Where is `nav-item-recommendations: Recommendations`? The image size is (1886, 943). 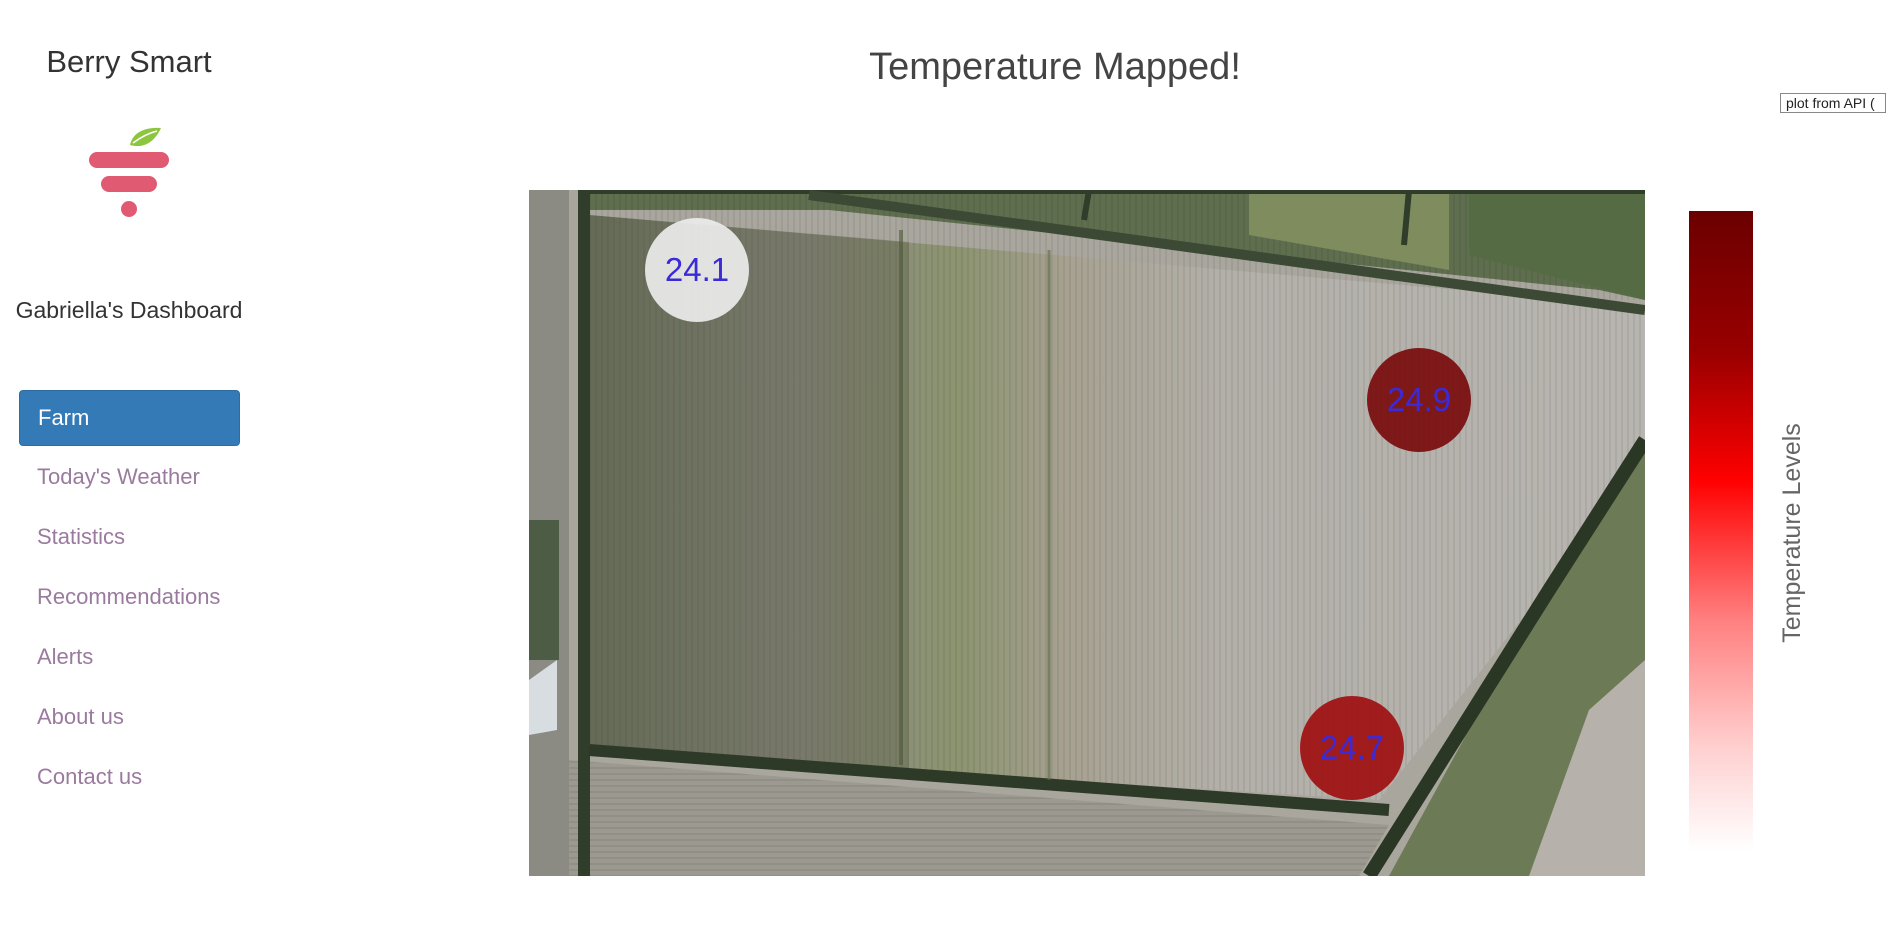 nav-item-recommendations: Recommendations is located at coordinates (129, 598).